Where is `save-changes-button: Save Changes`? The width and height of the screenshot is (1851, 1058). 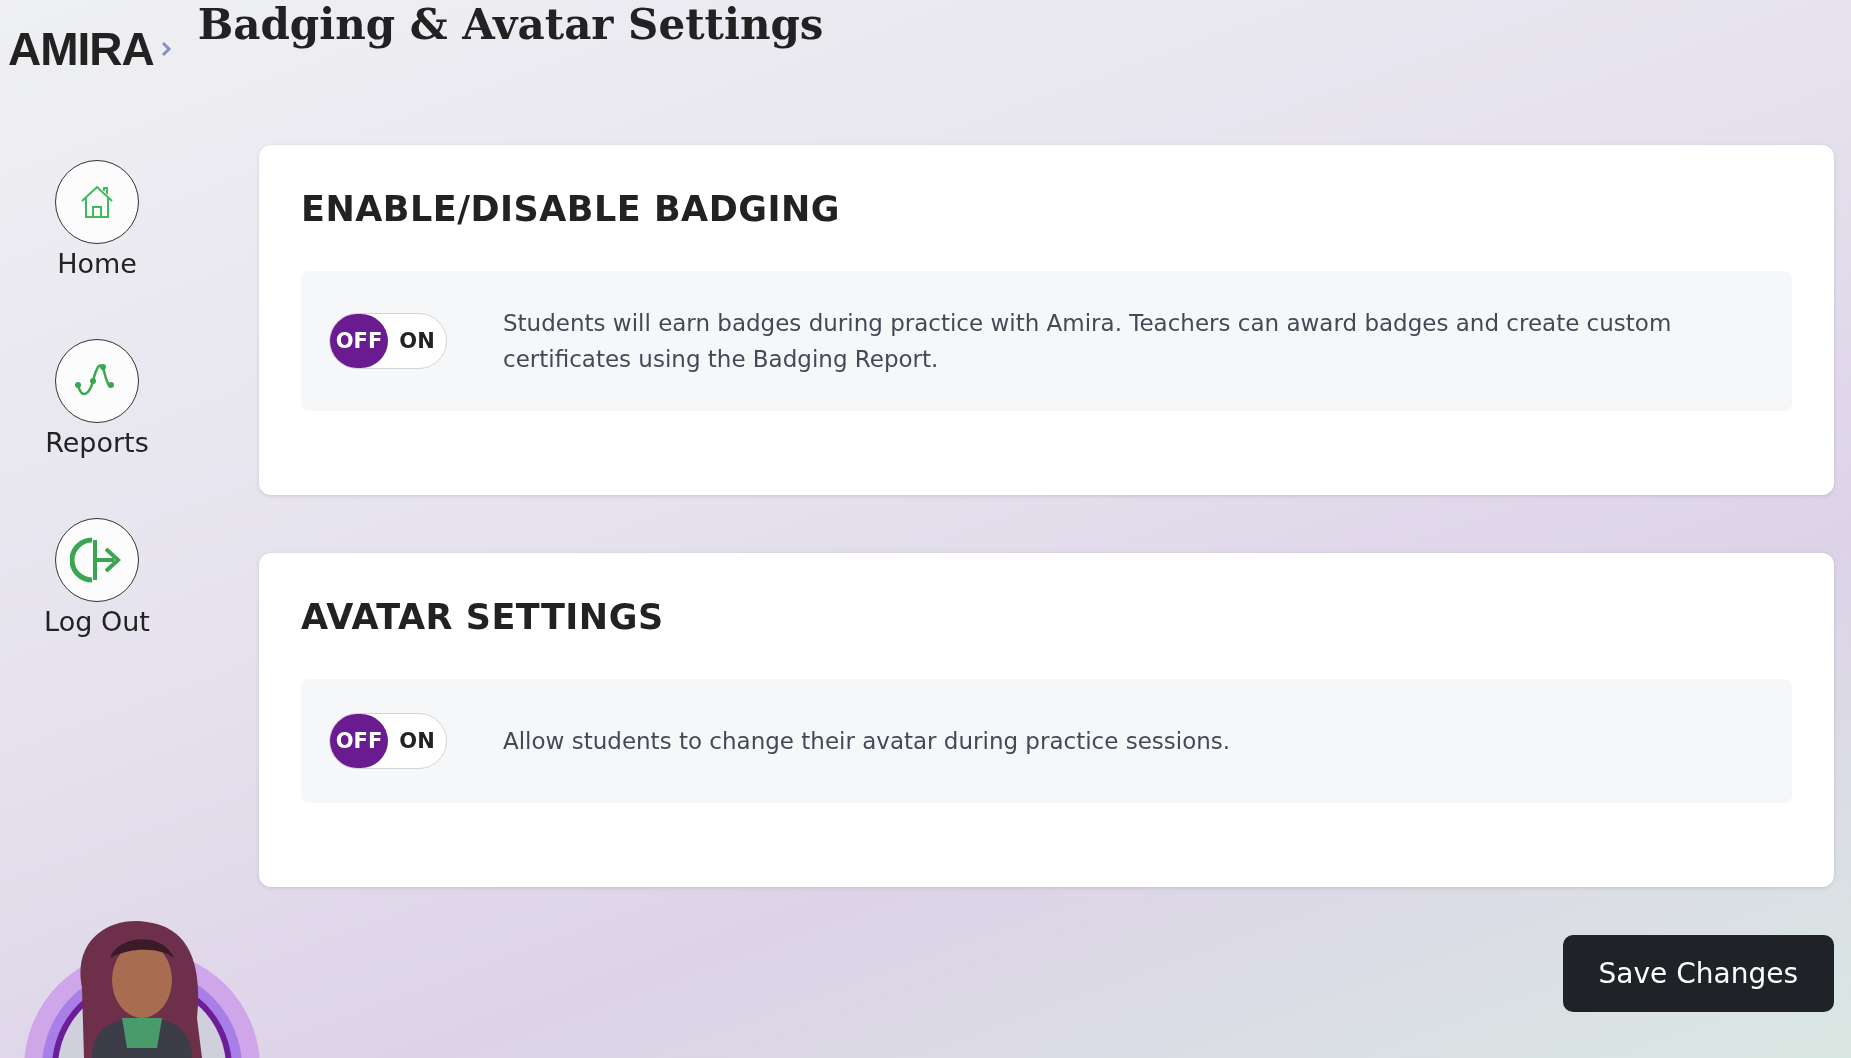 save-changes-button: Save Changes is located at coordinates (1698, 973).